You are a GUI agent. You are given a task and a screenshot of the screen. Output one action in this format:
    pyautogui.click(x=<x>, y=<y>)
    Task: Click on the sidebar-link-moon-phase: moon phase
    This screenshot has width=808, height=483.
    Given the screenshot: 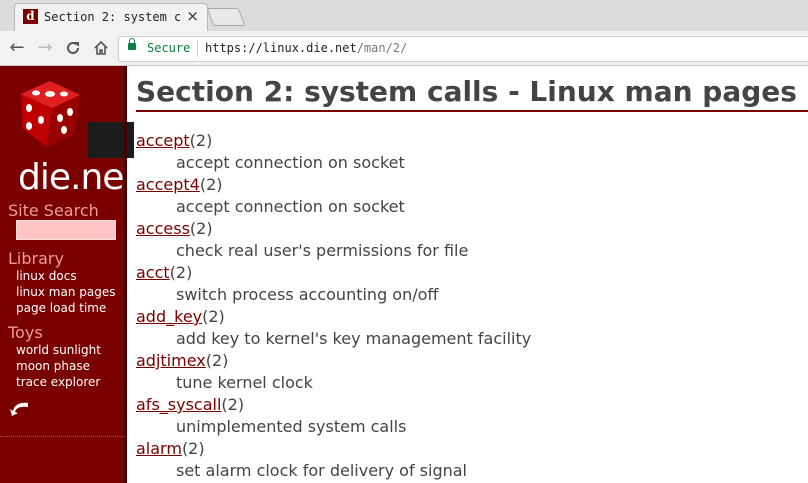 What is the action you would take?
    pyautogui.click(x=53, y=366)
    